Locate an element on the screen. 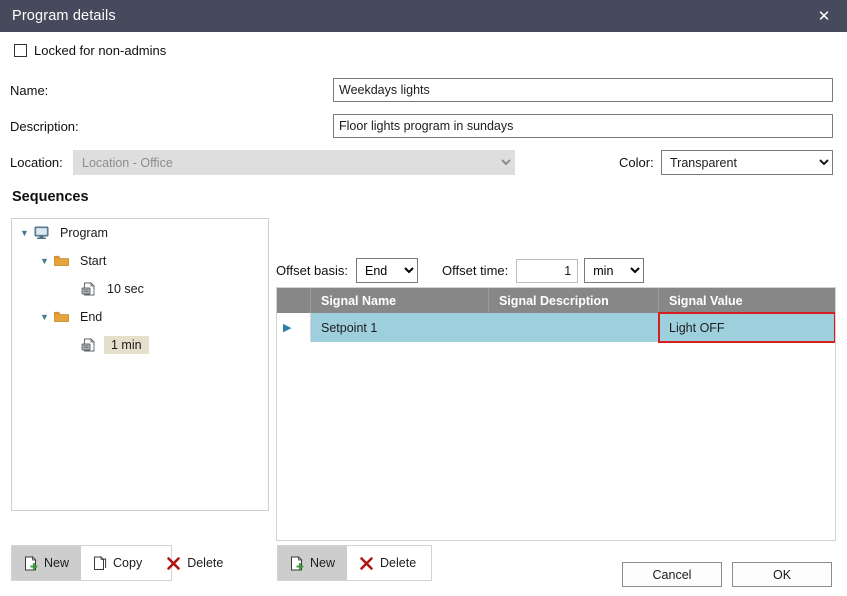  tree-node-label: Start is located at coordinates (93, 261).